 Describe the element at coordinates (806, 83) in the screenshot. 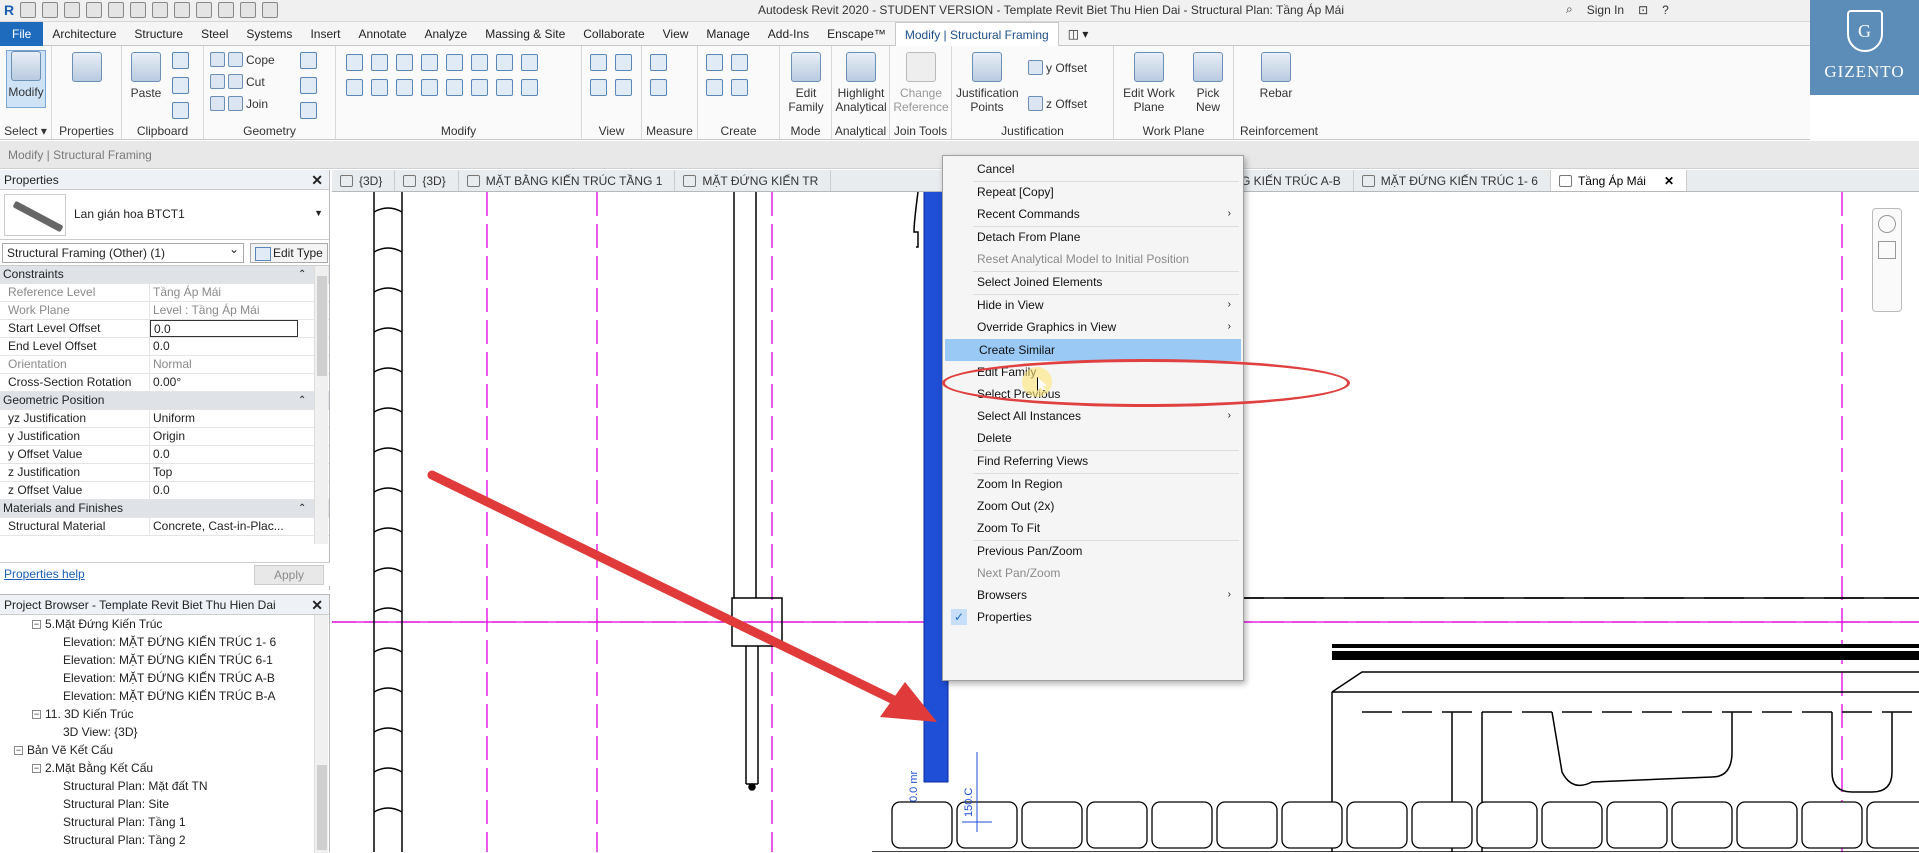

I see `edit-family-button: Edit Family` at that location.